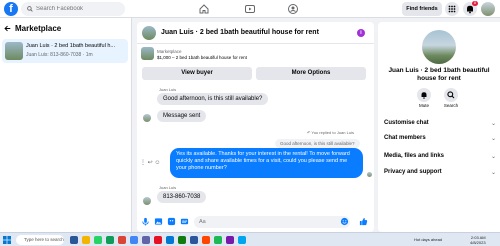  I want to click on section-privacy-support: Privacy and support ⌄, so click(440, 172).